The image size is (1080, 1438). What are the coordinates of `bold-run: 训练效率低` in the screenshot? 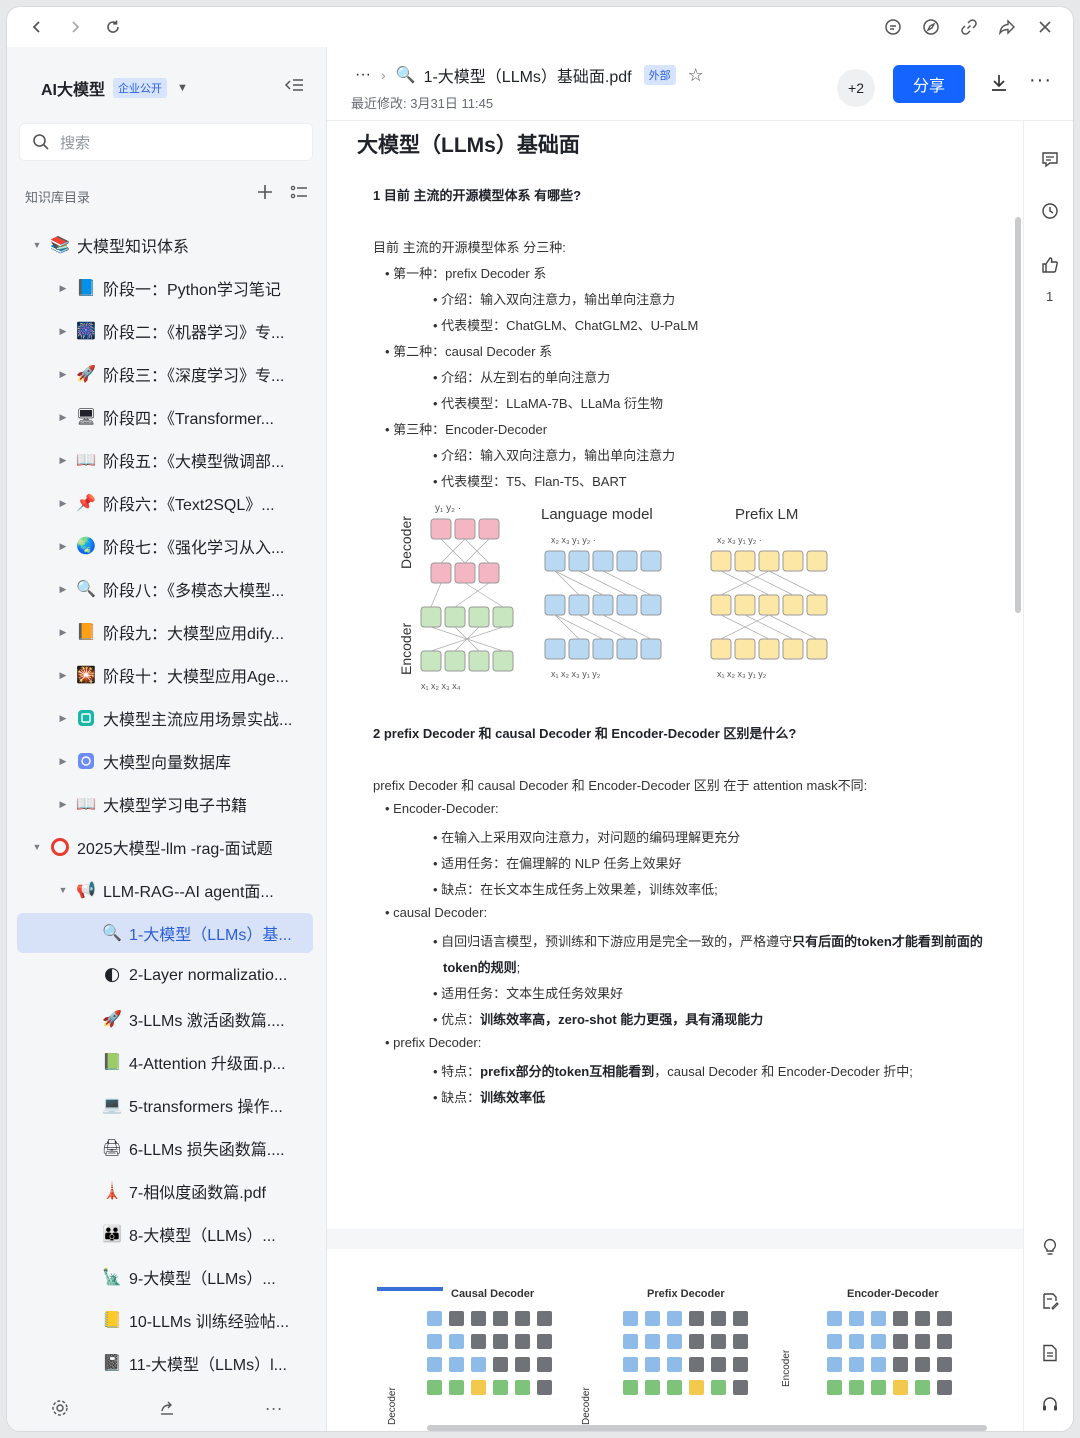 It's located at (513, 1097).